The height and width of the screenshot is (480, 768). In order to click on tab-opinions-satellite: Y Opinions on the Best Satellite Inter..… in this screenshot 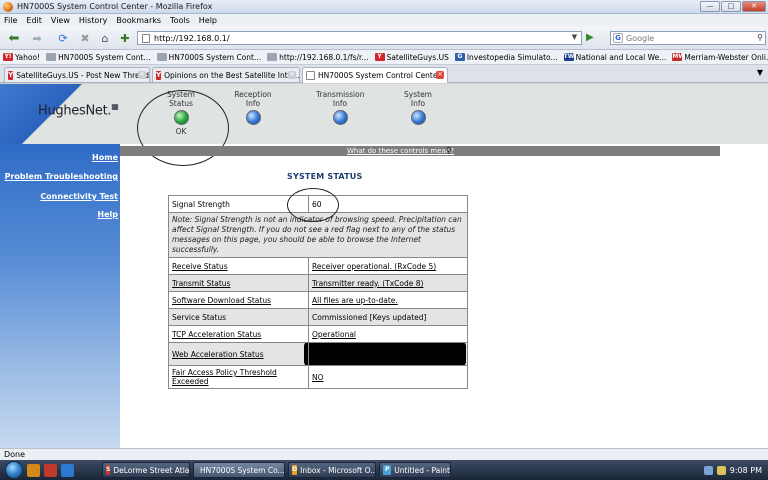, I will do `click(226, 74)`.